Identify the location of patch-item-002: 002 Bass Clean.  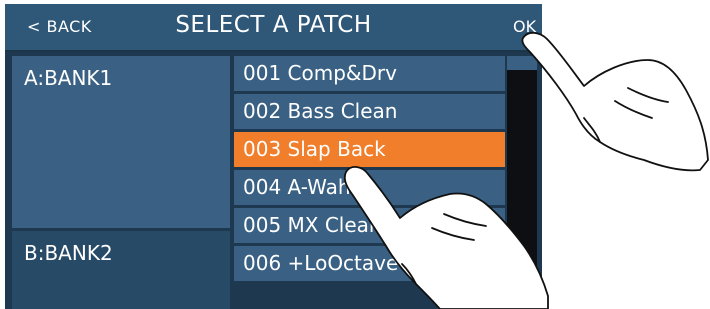
(369, 111).